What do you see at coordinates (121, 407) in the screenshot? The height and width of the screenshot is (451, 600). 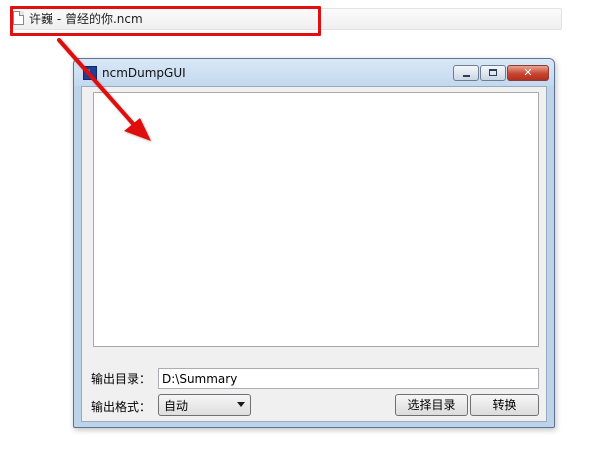 I see `output-format-label: 输出格式：` at bounding box center [121, 407].